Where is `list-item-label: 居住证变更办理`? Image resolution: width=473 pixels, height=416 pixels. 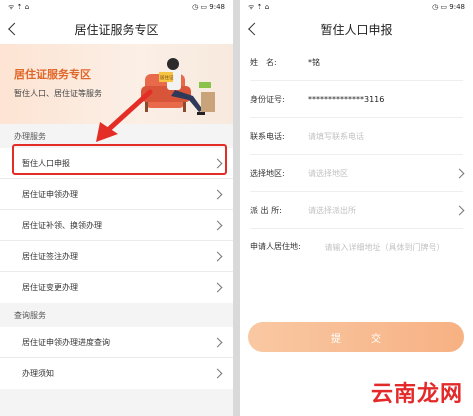 list-item-label: 居住证变更办理 is located at coordinates (50, 287).